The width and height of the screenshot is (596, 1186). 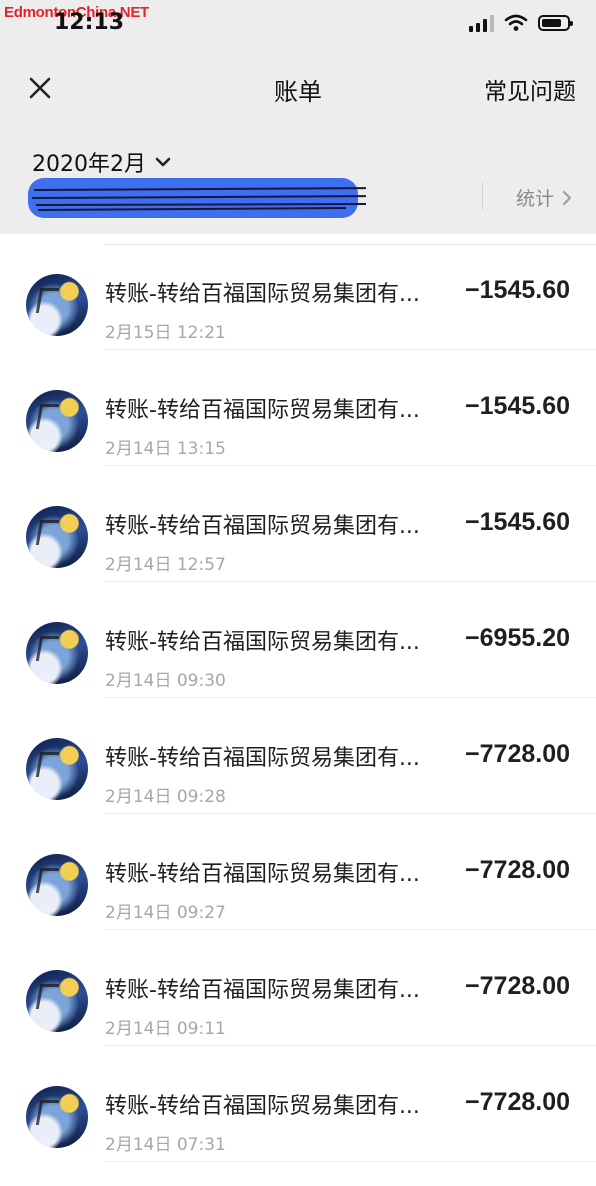 What do you see at coordinates (567, 197) in the screenshot?
I see `chevron-right-icon` at bounding box center [567, 197].